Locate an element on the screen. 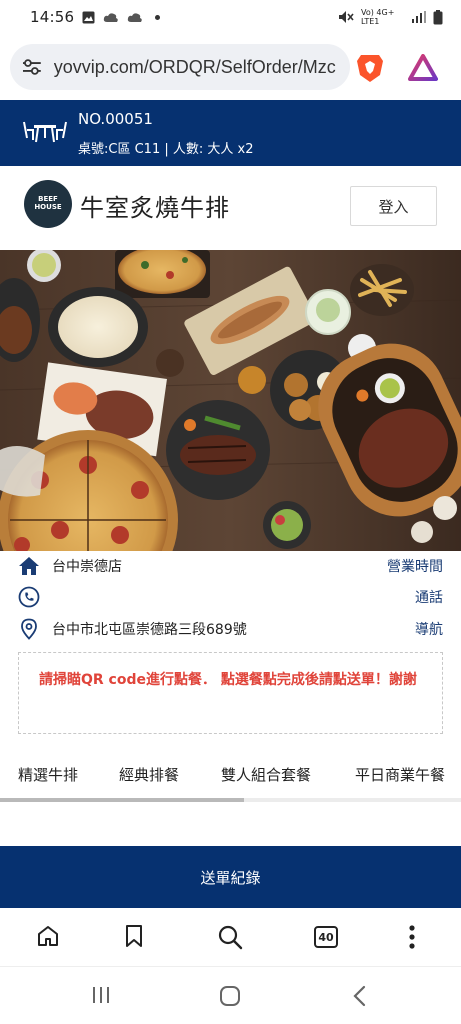 Image resolution: width=461 pixels, height=1024 pixels. table-info: 桌號:C區 C11 | 人數: 大人 x2 is located at coordinates (166, 149).